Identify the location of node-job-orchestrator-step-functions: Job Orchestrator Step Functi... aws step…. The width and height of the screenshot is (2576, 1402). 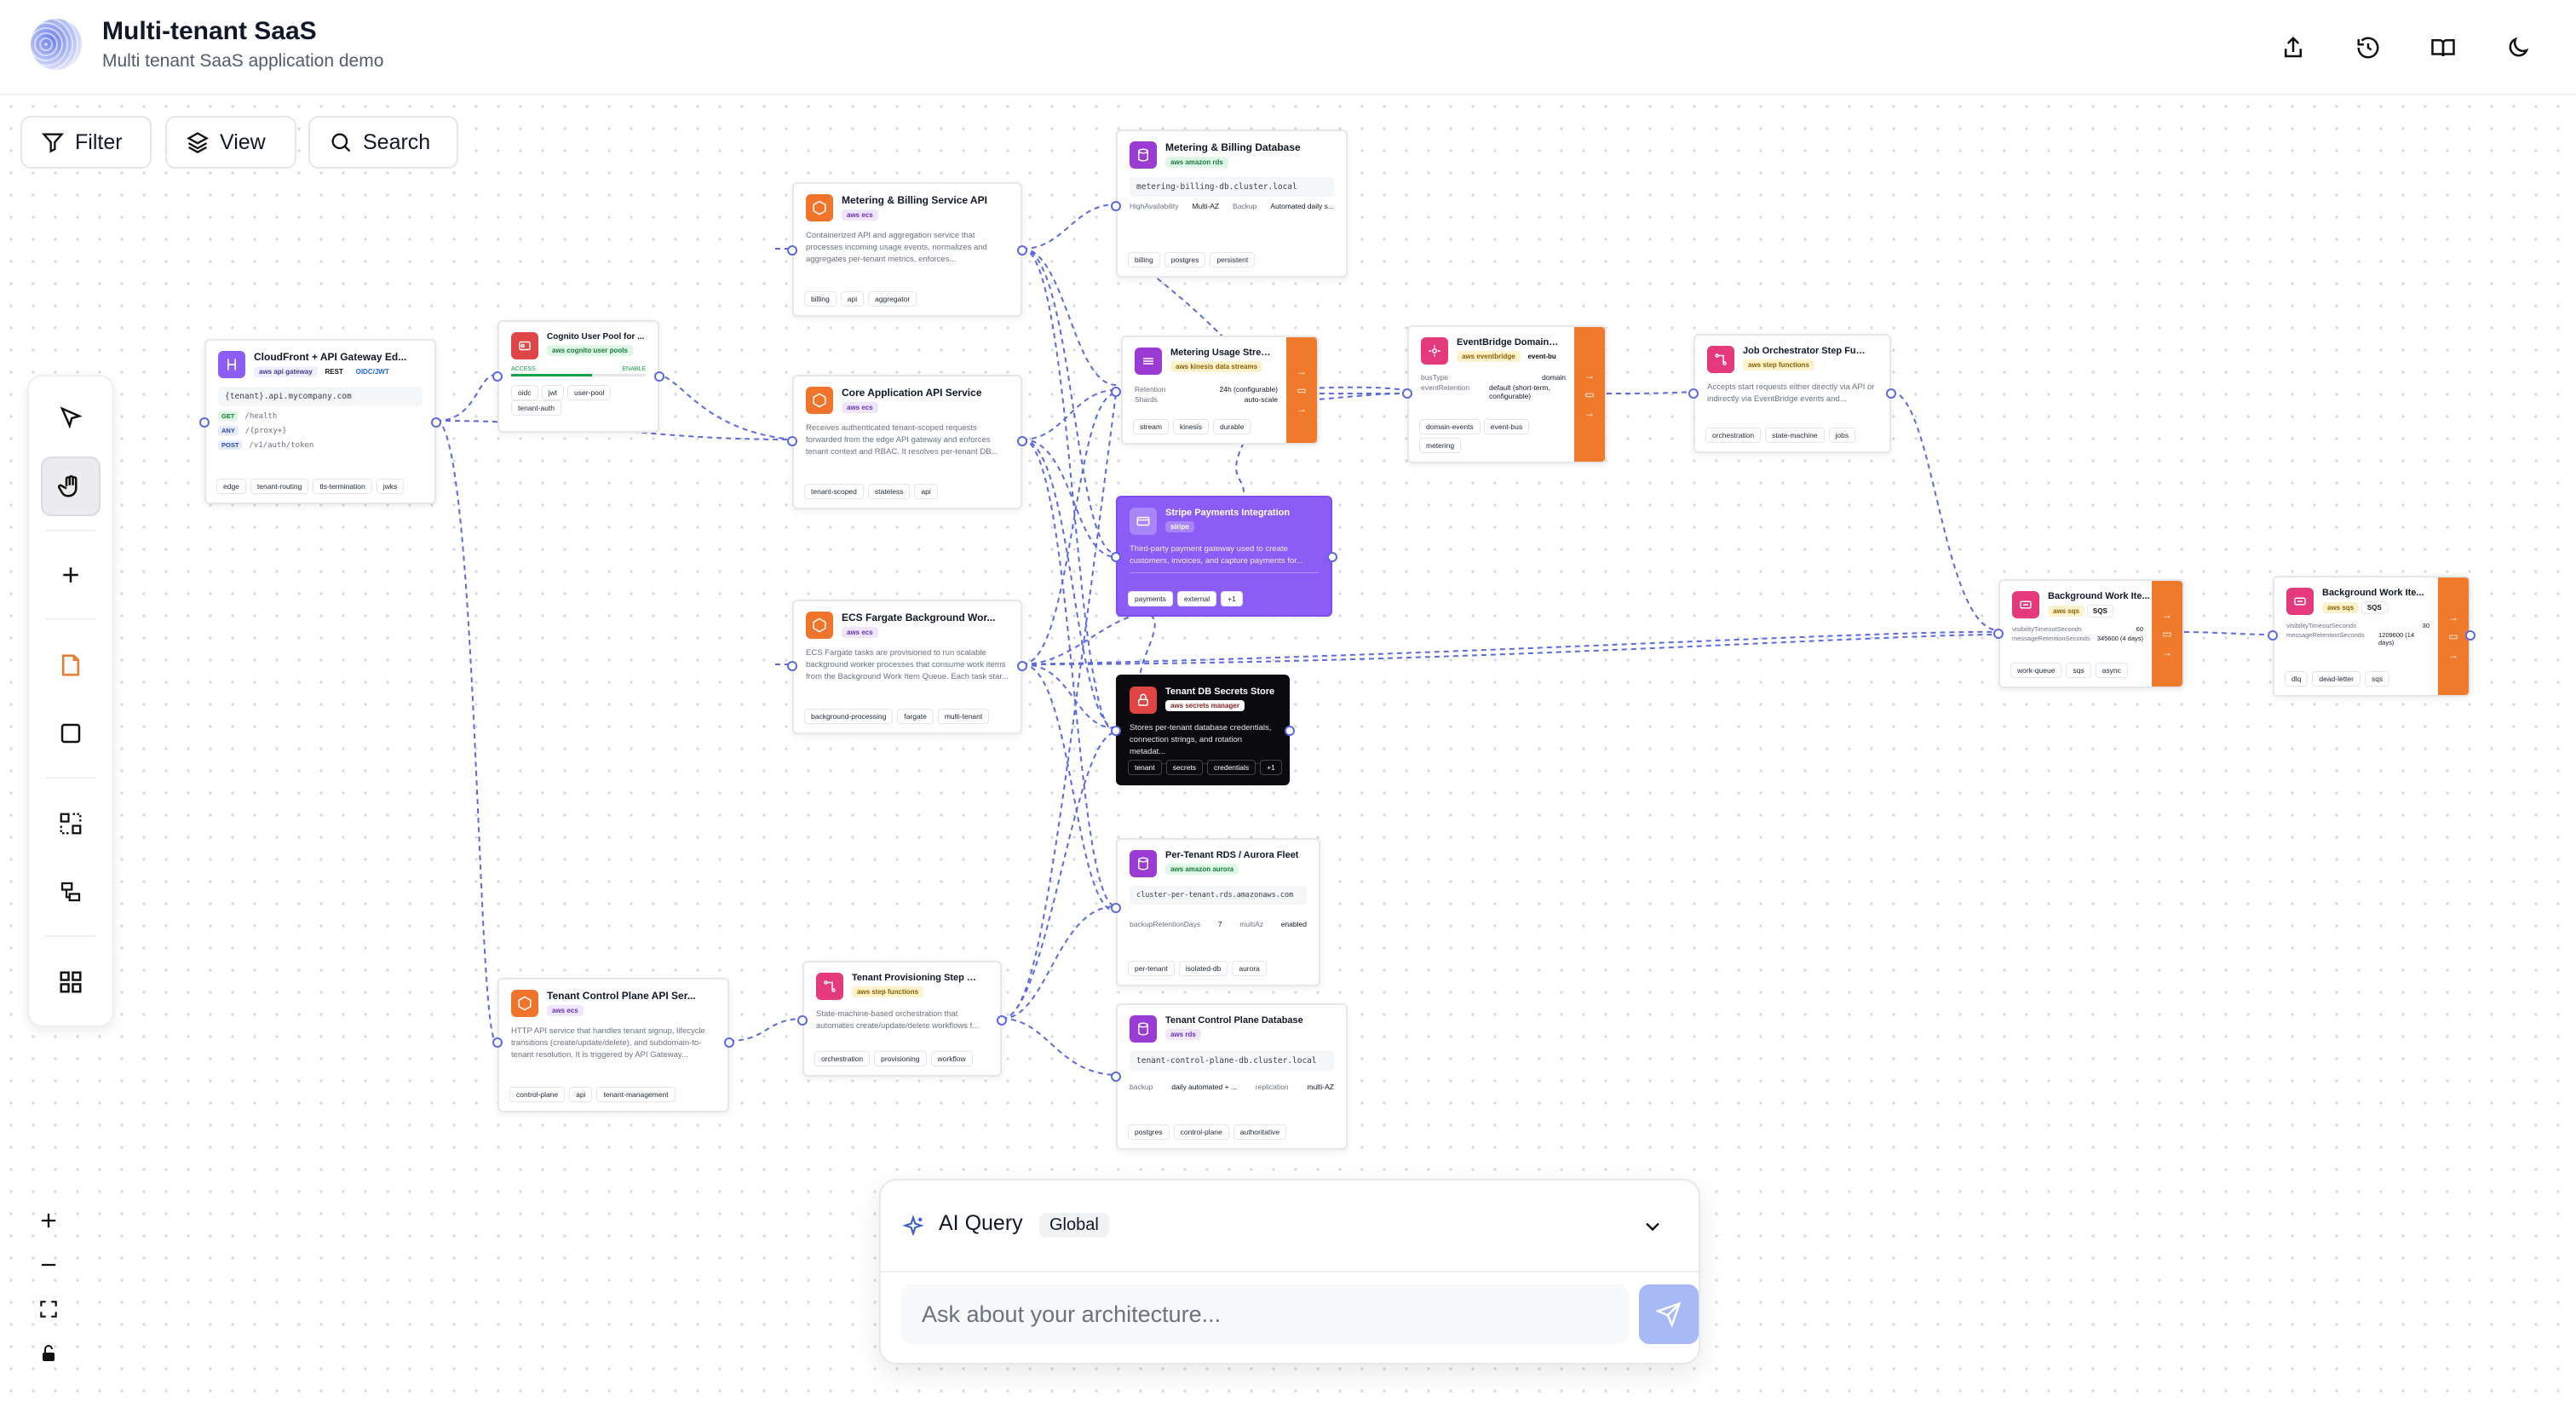
(1792, 393).